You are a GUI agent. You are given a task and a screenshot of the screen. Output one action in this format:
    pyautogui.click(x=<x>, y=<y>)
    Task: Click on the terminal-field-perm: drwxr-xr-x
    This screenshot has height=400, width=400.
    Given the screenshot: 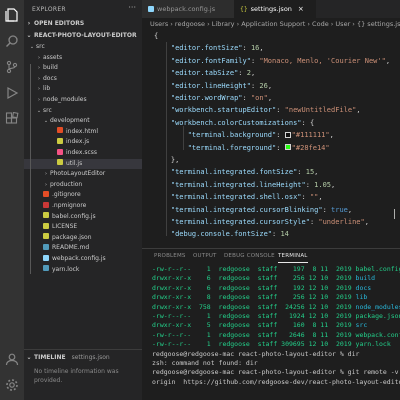 What is the action you would take?
    pyautogui.click(x=174, y=287)
    